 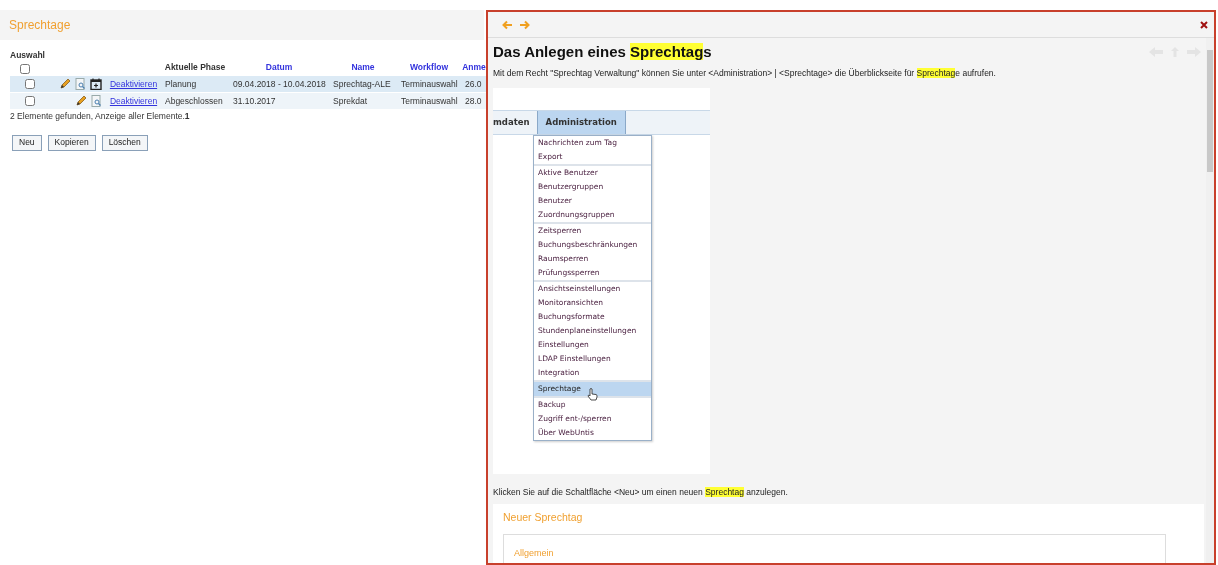 What do you see at coordinates (473, 83) in the screenshot?
I see `table-cell: 26.0` at bounding box center [473, 83].